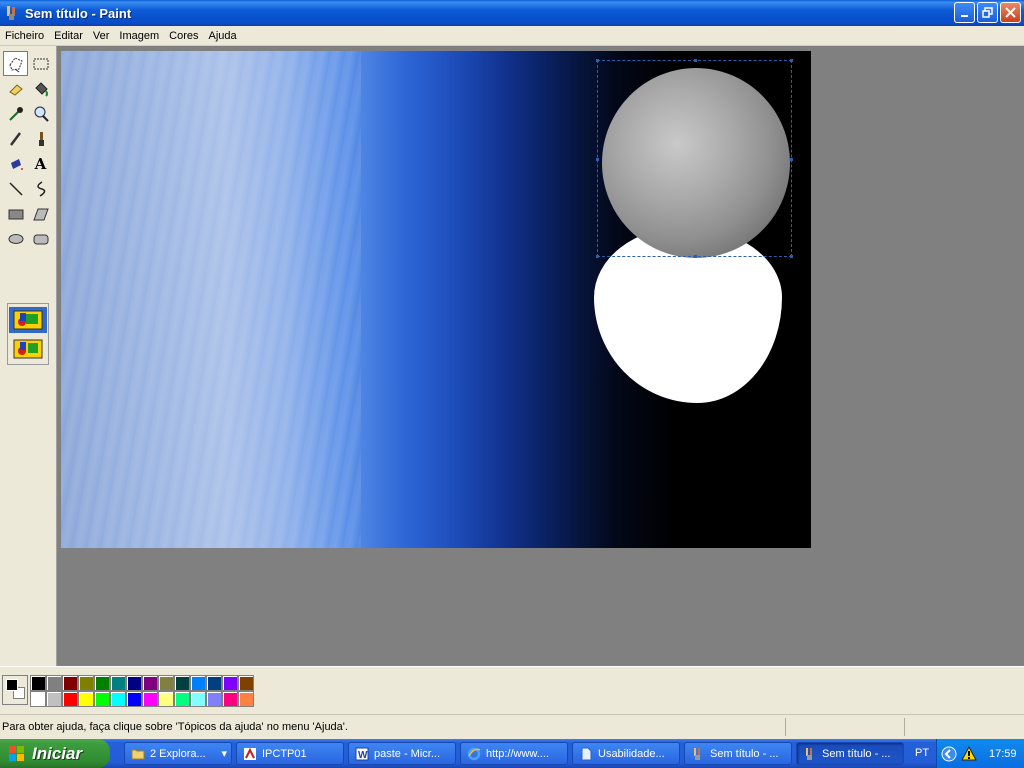  Describe the element at coordinates (139, 36) in the screenshot. I see `menu-imagem: Imagem` at that location.